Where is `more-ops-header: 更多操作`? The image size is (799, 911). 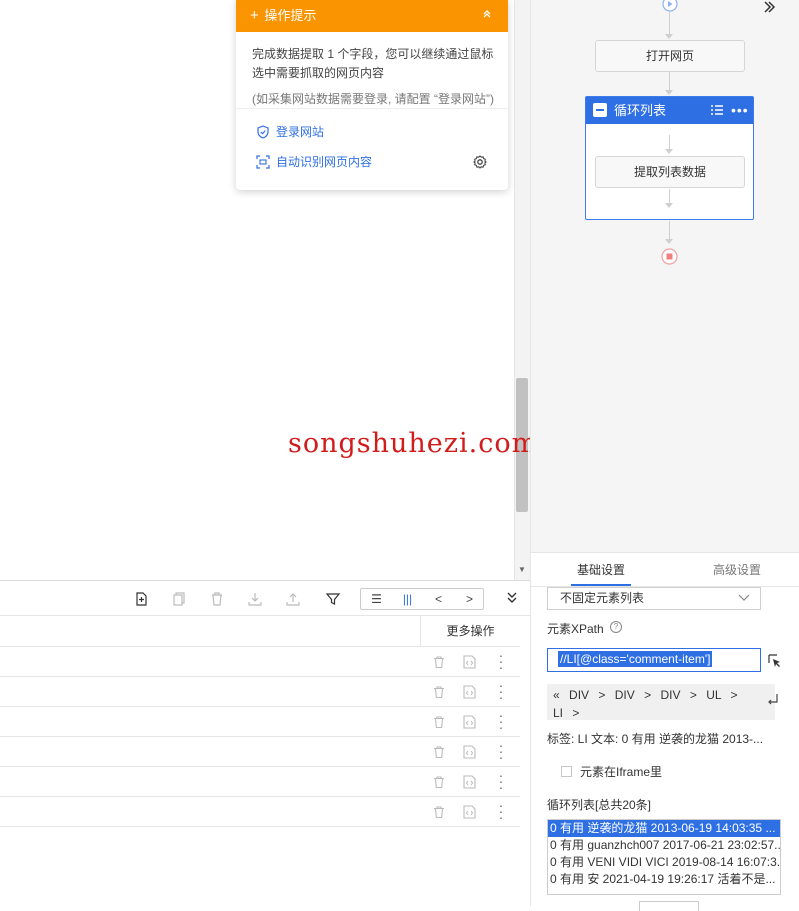
more-ops-header: 更多操作 is located at coordinates (470, 631).